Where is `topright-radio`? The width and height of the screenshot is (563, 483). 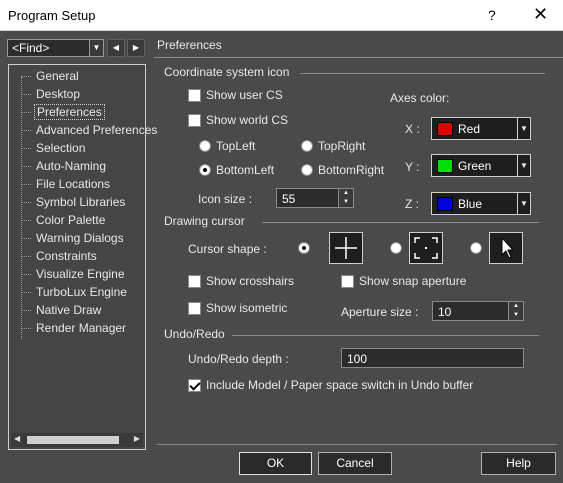
topright-radio is located at coordinates (307, 146).